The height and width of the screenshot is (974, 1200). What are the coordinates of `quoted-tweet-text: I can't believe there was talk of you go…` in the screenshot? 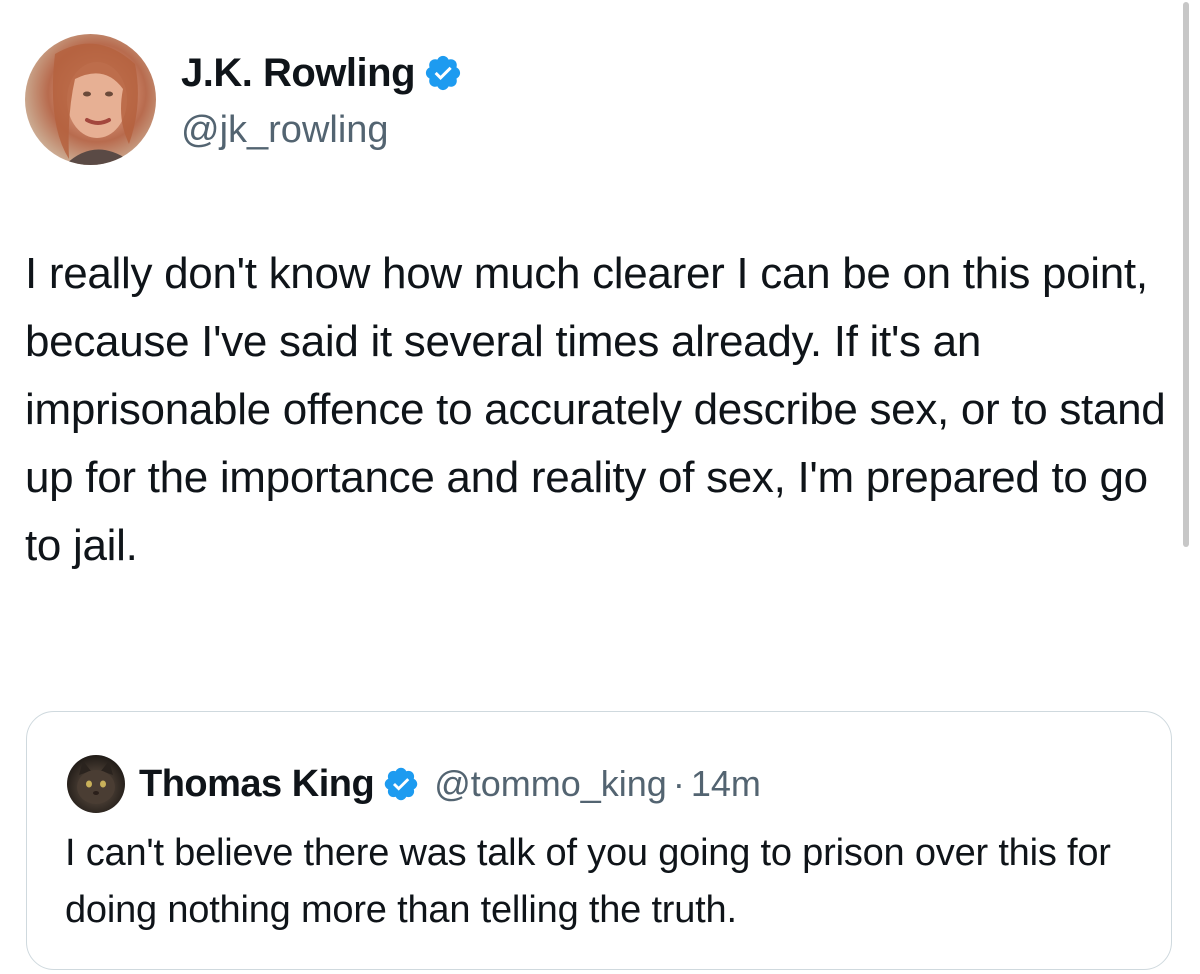 It's located at (588, 881).